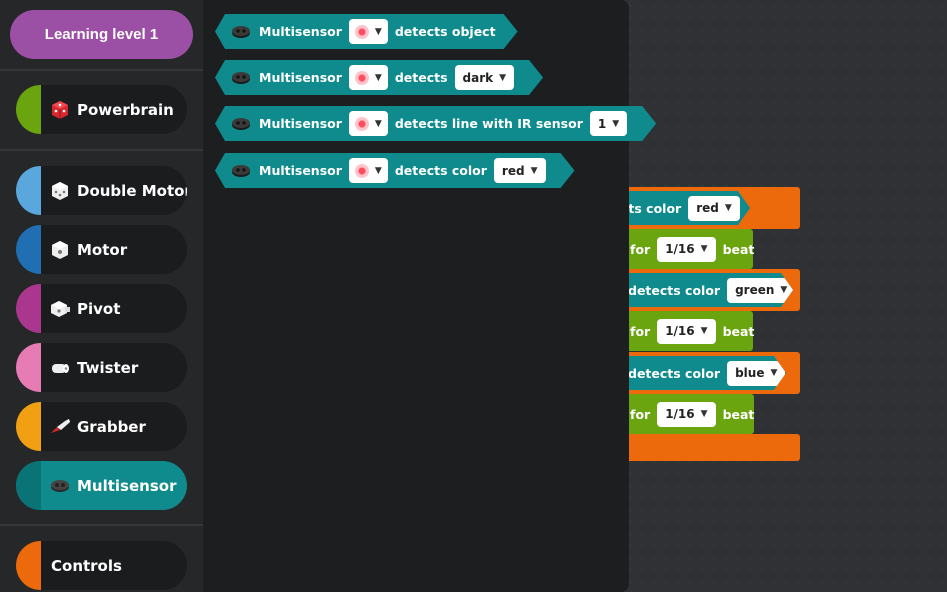  What do you see at coordinates (608, 123) in the screenshot?
I see `ir-sensor-dropdown: 1 ▼` at bounding box center [608, 123].